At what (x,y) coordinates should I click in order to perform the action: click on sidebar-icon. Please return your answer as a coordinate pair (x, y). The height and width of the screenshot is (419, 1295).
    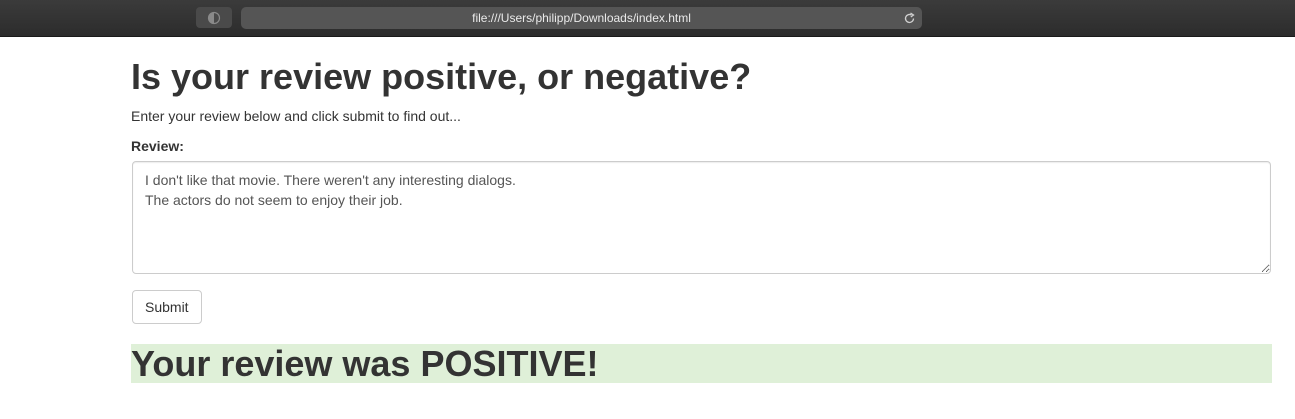
    Looking at the image, I should click on (214, 17).